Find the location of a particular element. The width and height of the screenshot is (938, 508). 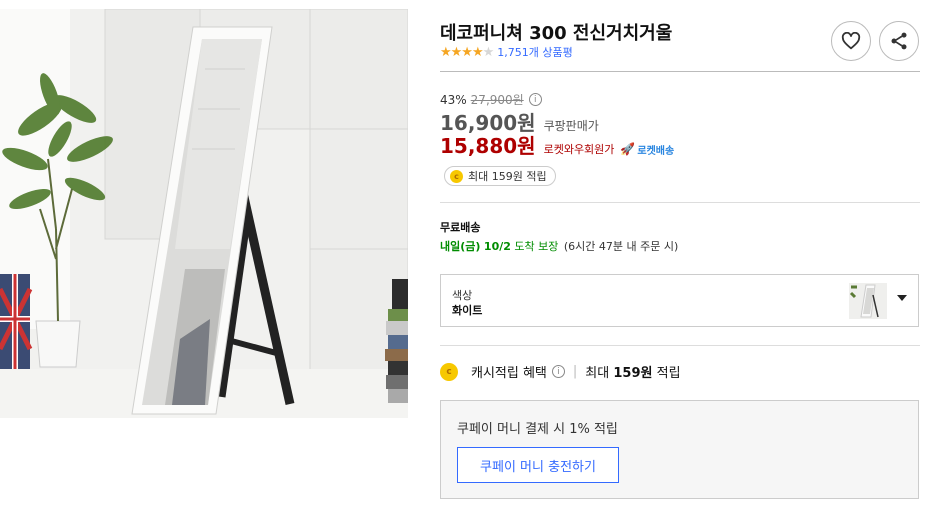

share-button is located at coordinates (899, 41).